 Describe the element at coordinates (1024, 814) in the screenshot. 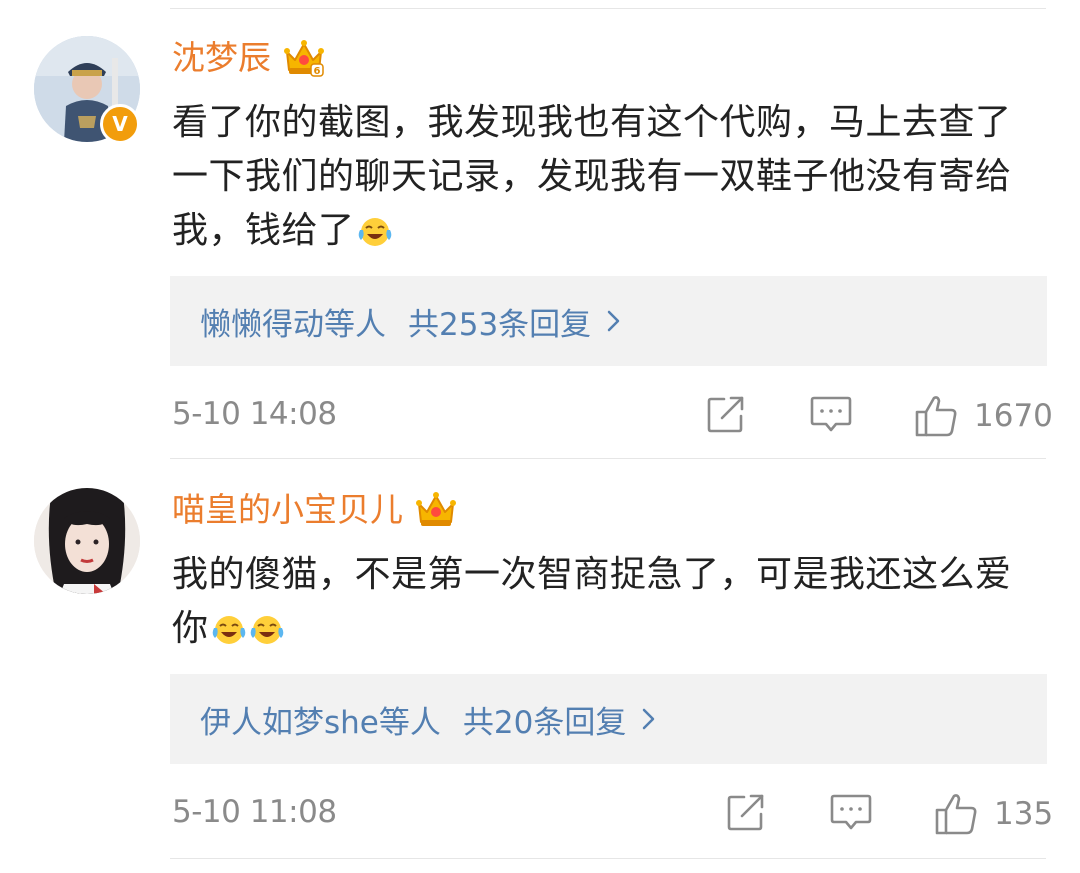

I see `like-count: 135` at that location.